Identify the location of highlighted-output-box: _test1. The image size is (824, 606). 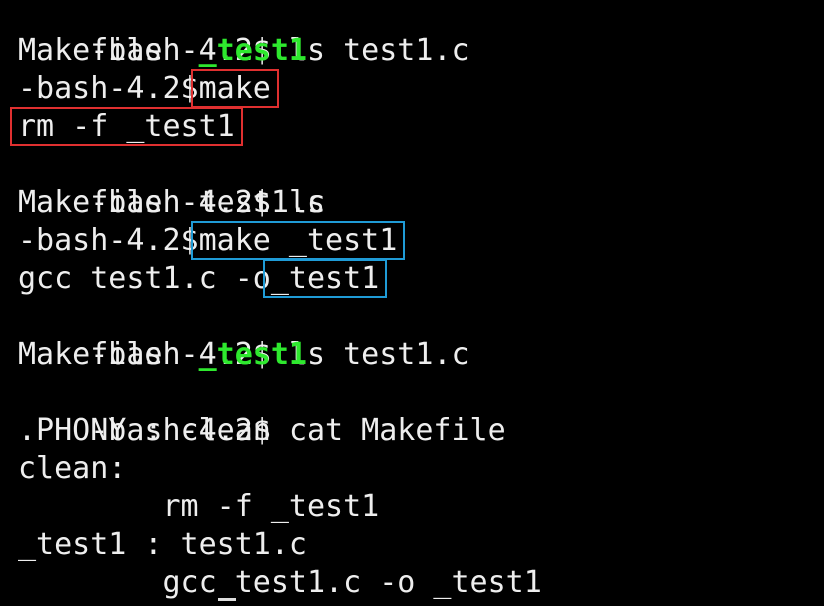
(325, 278).